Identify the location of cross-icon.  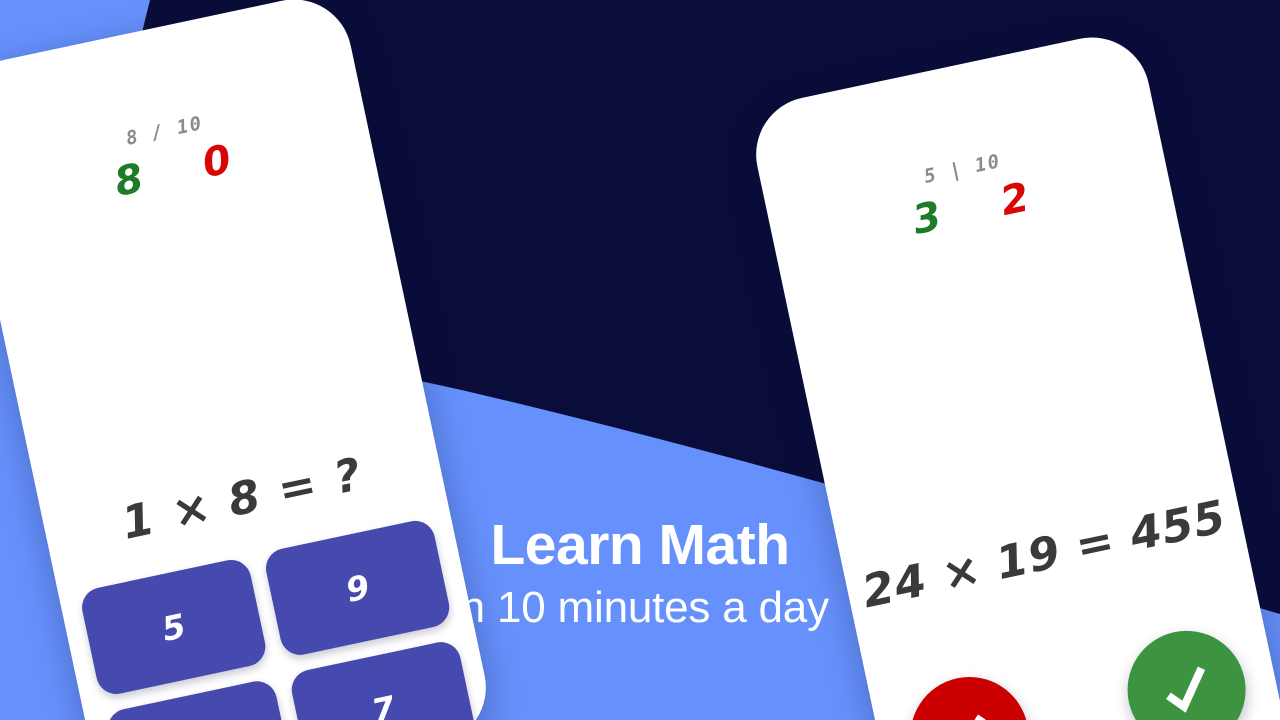
(969, 711).